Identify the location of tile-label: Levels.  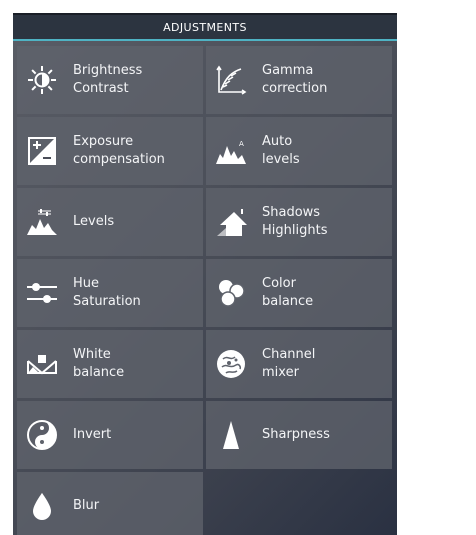
(136, 222).